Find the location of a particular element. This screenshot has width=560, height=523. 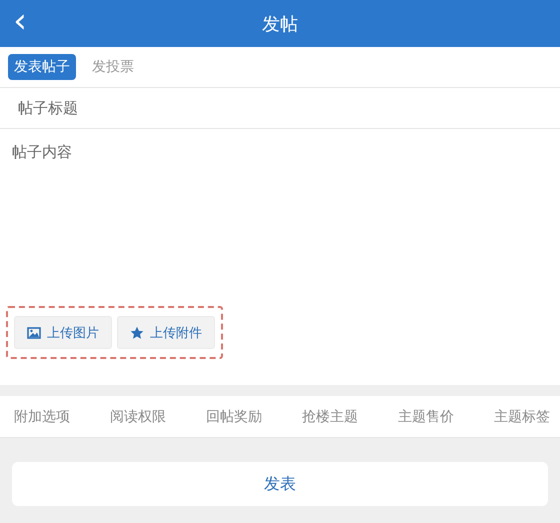

back-button: ‹ is located at coordinates (20, 24).